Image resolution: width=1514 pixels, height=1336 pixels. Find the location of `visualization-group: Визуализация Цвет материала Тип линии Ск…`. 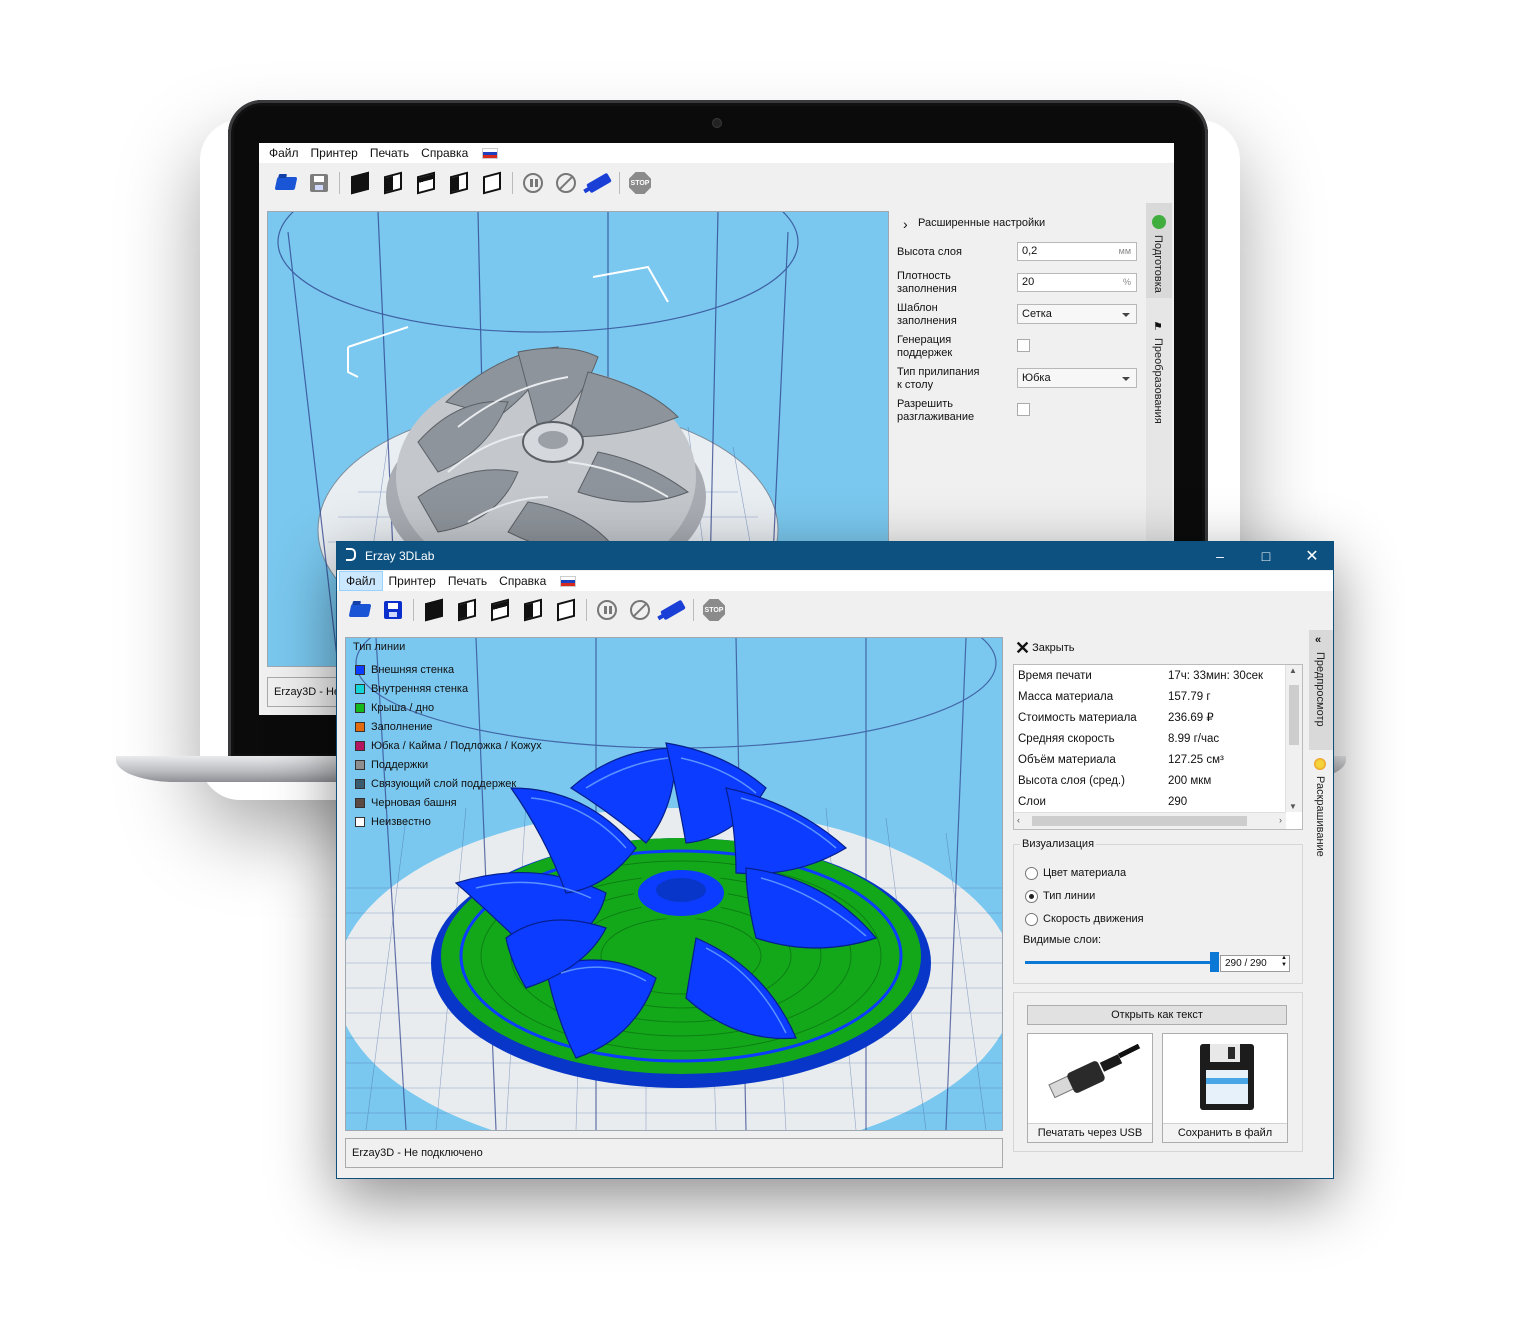

visualization-group: Визуализация Цвет материала Тип линии Ск… is located at coordinates (1158, 911).